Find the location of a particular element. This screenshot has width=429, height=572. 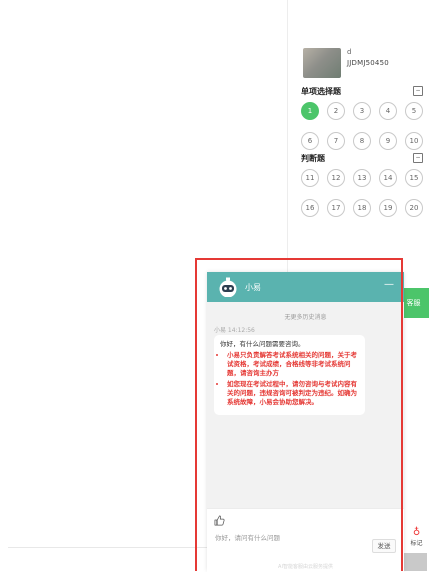

question-number-button: 13 is located at coordinates (362, 178).